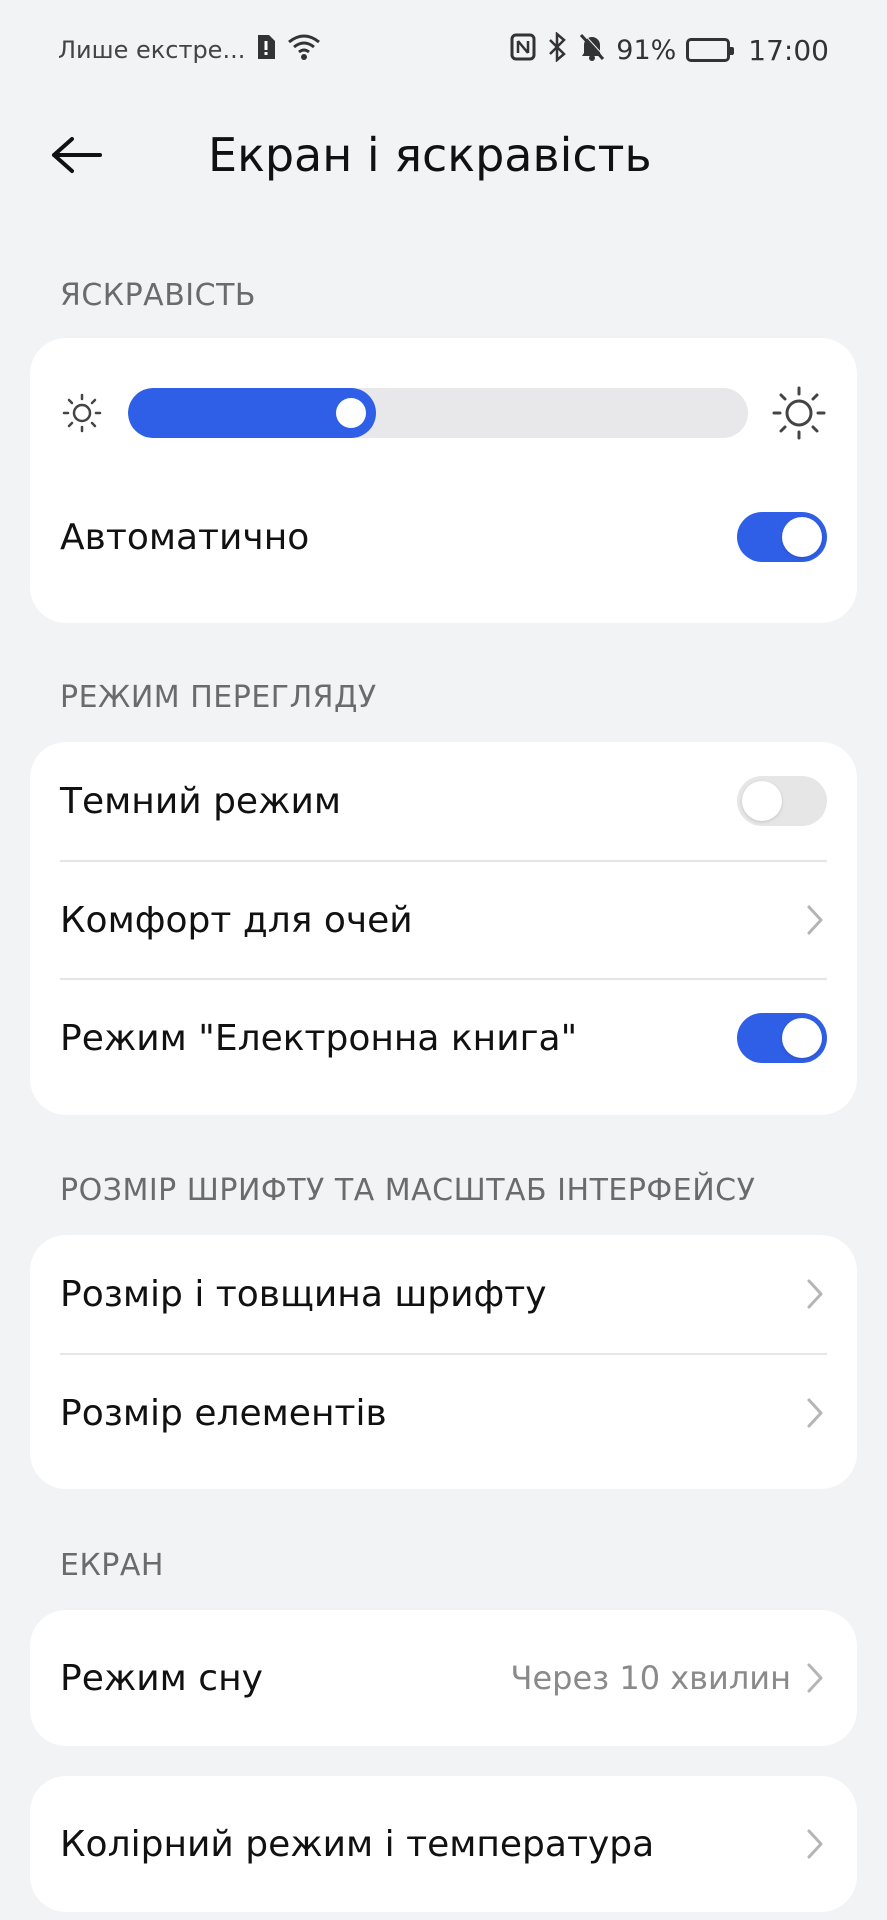 This screenshot has height=1920, width=887. What do you see at coordinates (201, 801) in the screenshot?
I see `dark-mode-label: Темний режим` at bounding box center [201, 801].